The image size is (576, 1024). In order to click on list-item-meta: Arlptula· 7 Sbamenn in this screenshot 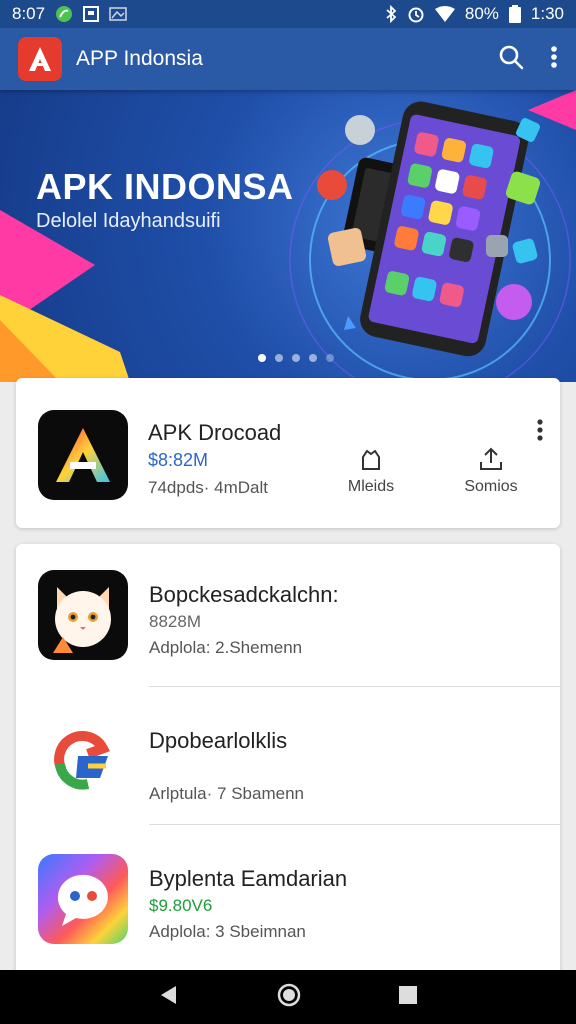, I will do `click(226, 793)`.